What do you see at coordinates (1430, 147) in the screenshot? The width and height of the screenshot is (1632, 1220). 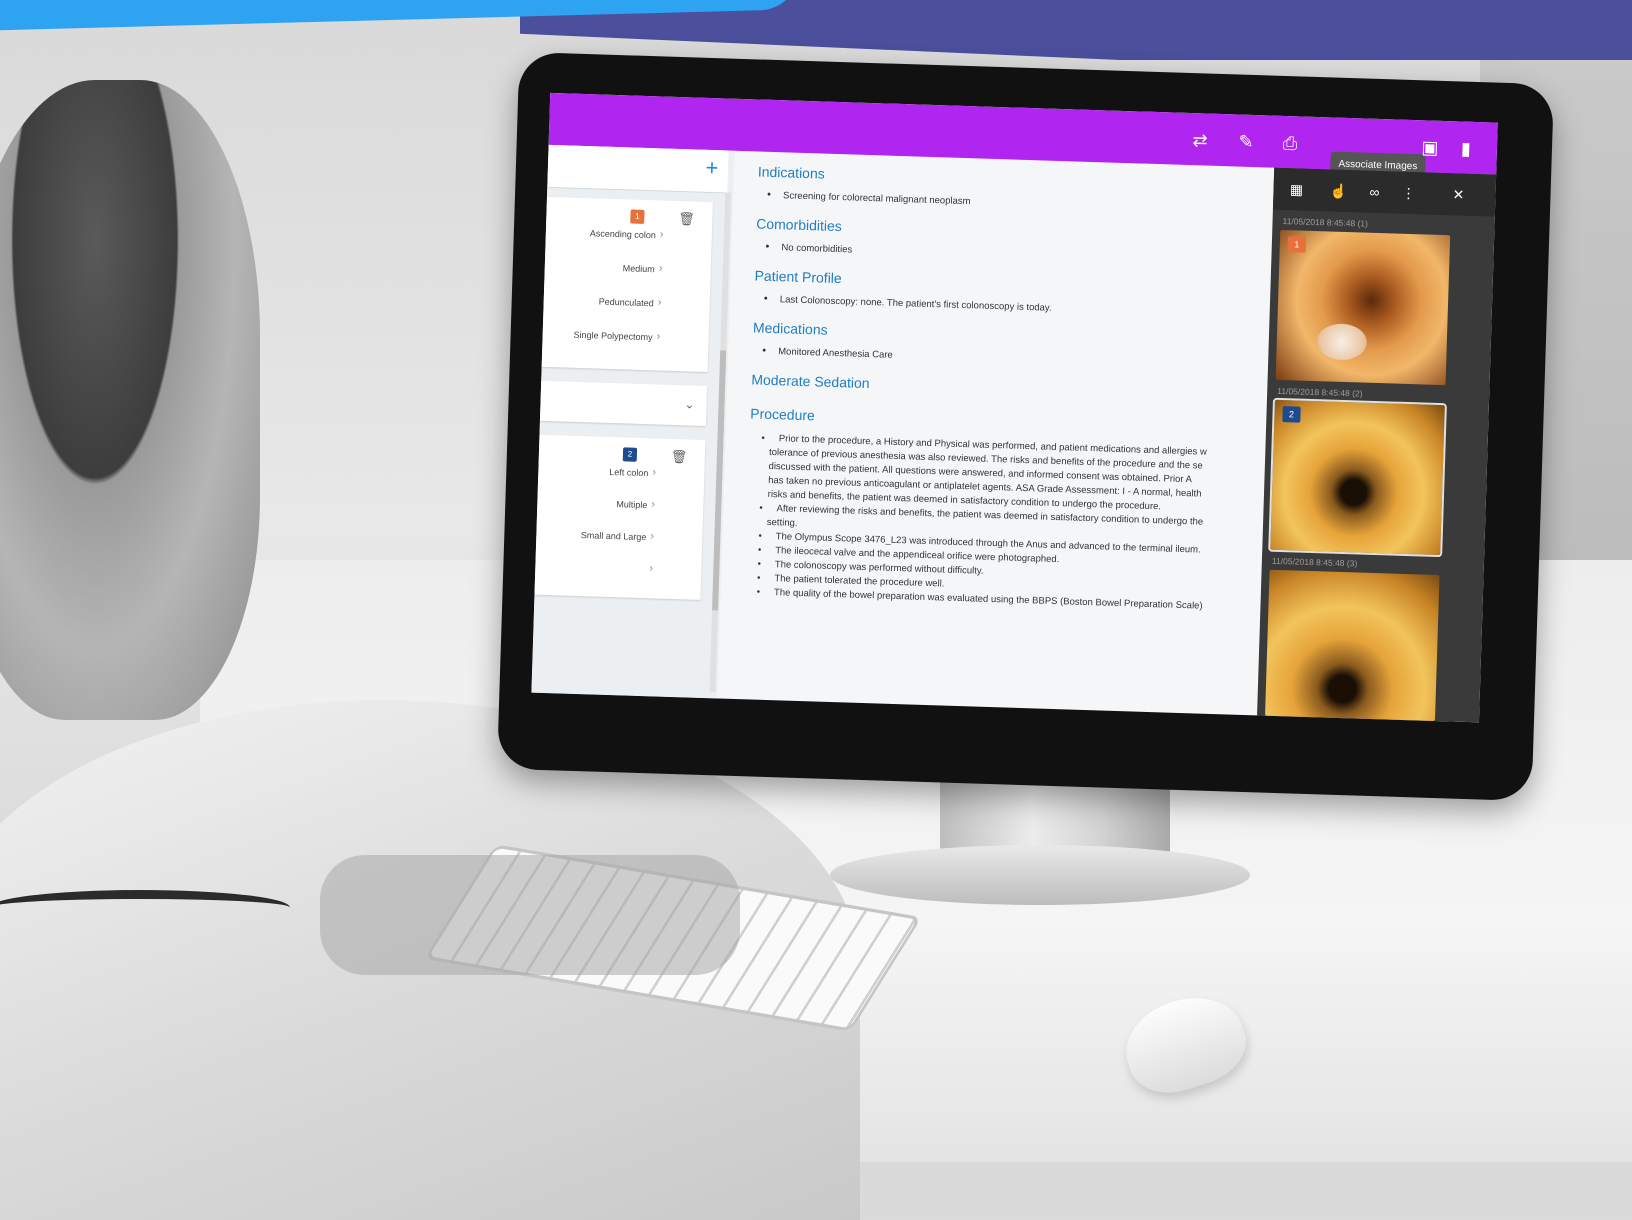 I see `images-icon: ▣` at bounding box center [1430, 147].